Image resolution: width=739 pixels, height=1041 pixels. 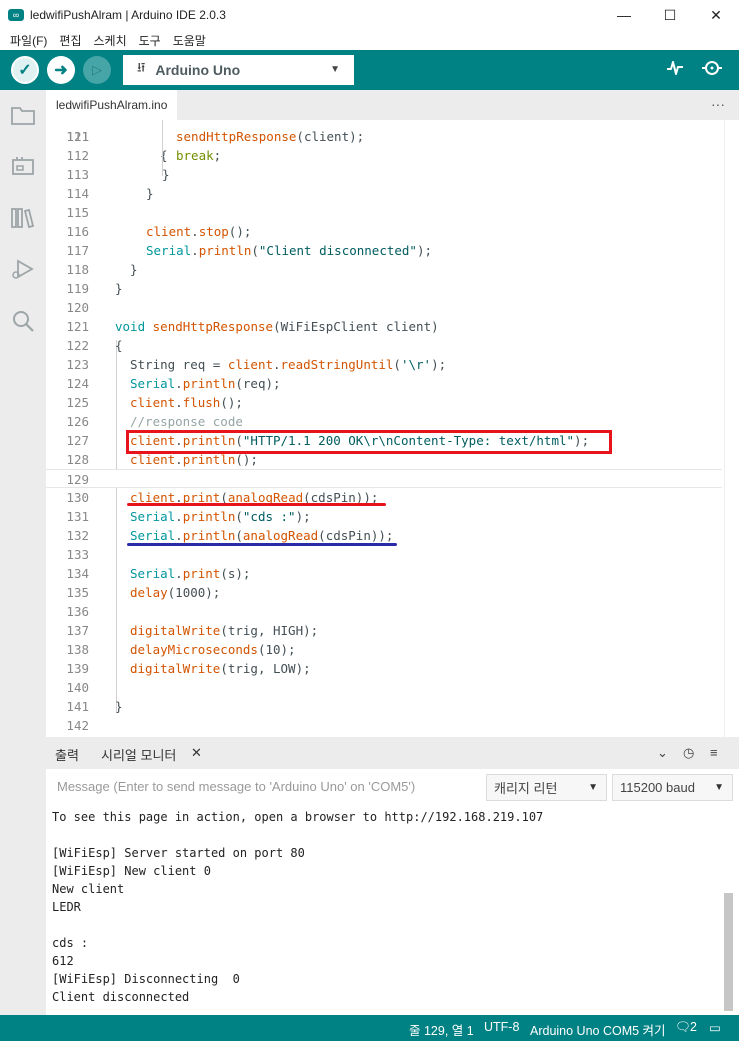 I want to click on red-highlight-box, so click(x=369, y=442).